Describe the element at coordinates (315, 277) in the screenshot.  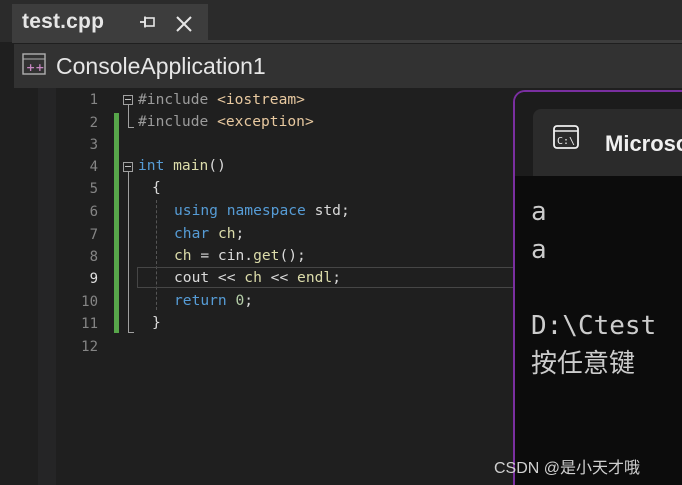
I see `code-token: endl` at that location.